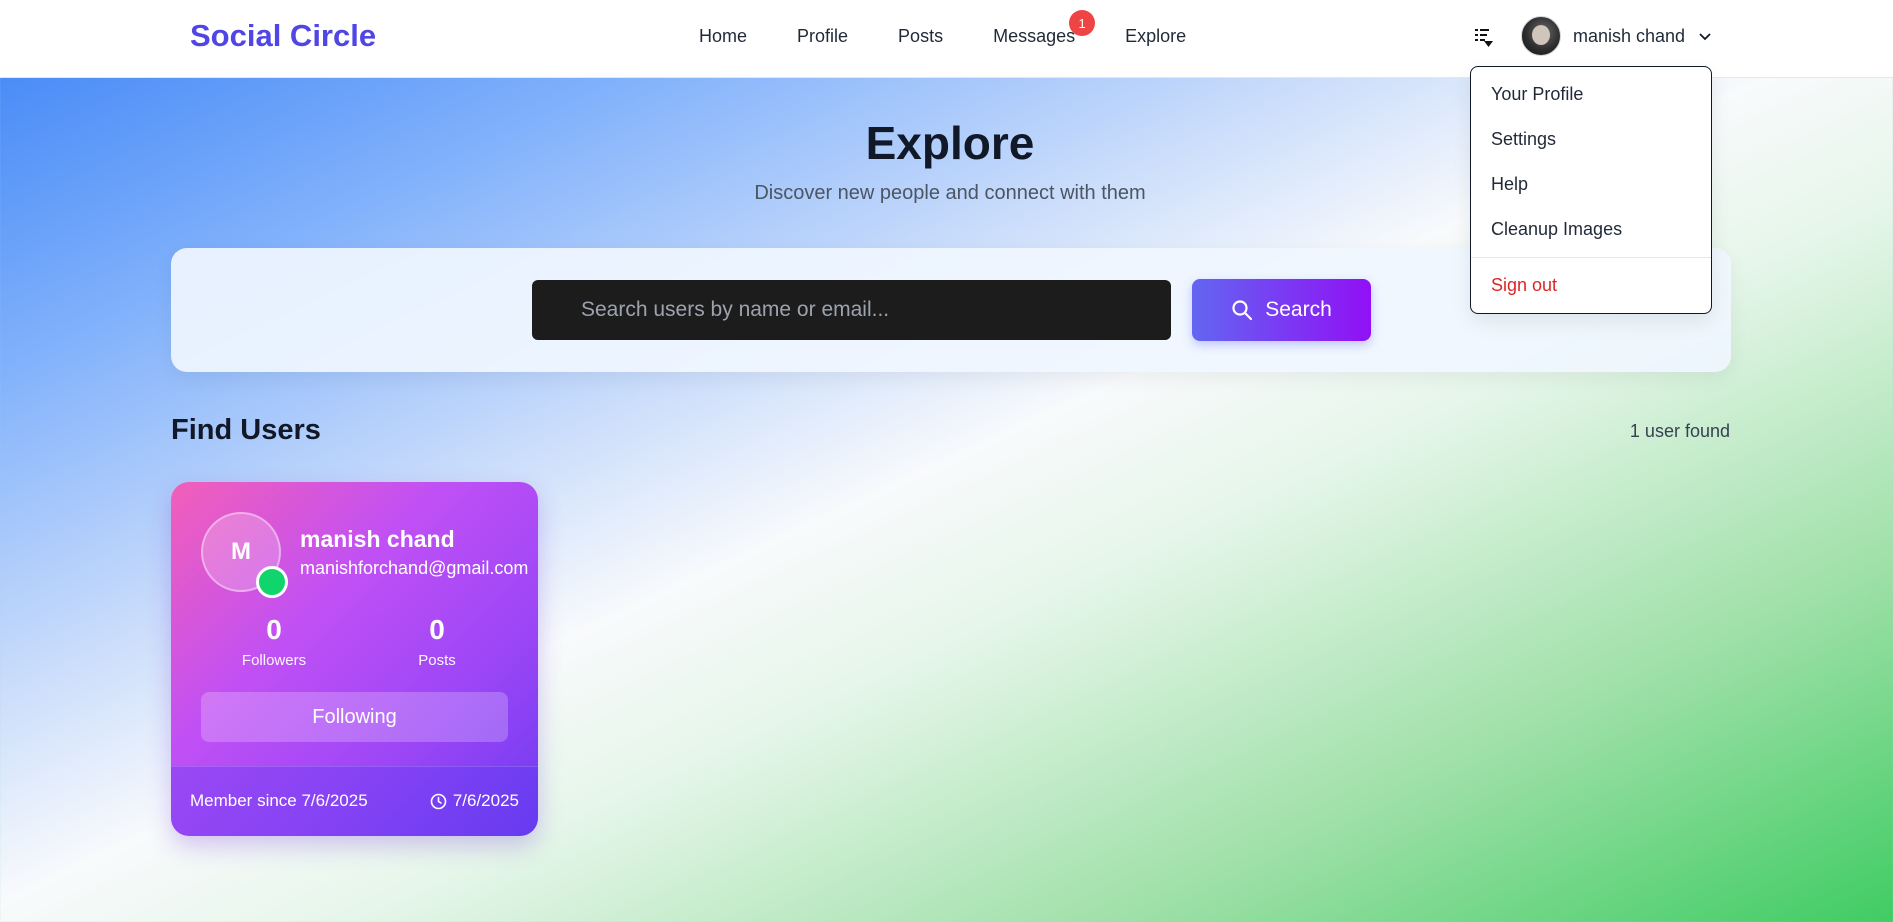 The image size is (1893, 922). Describe the element at coordinates (414, 568) in the screenshot. I see `user-card-email: manishforchand@gmail.com` at that location.